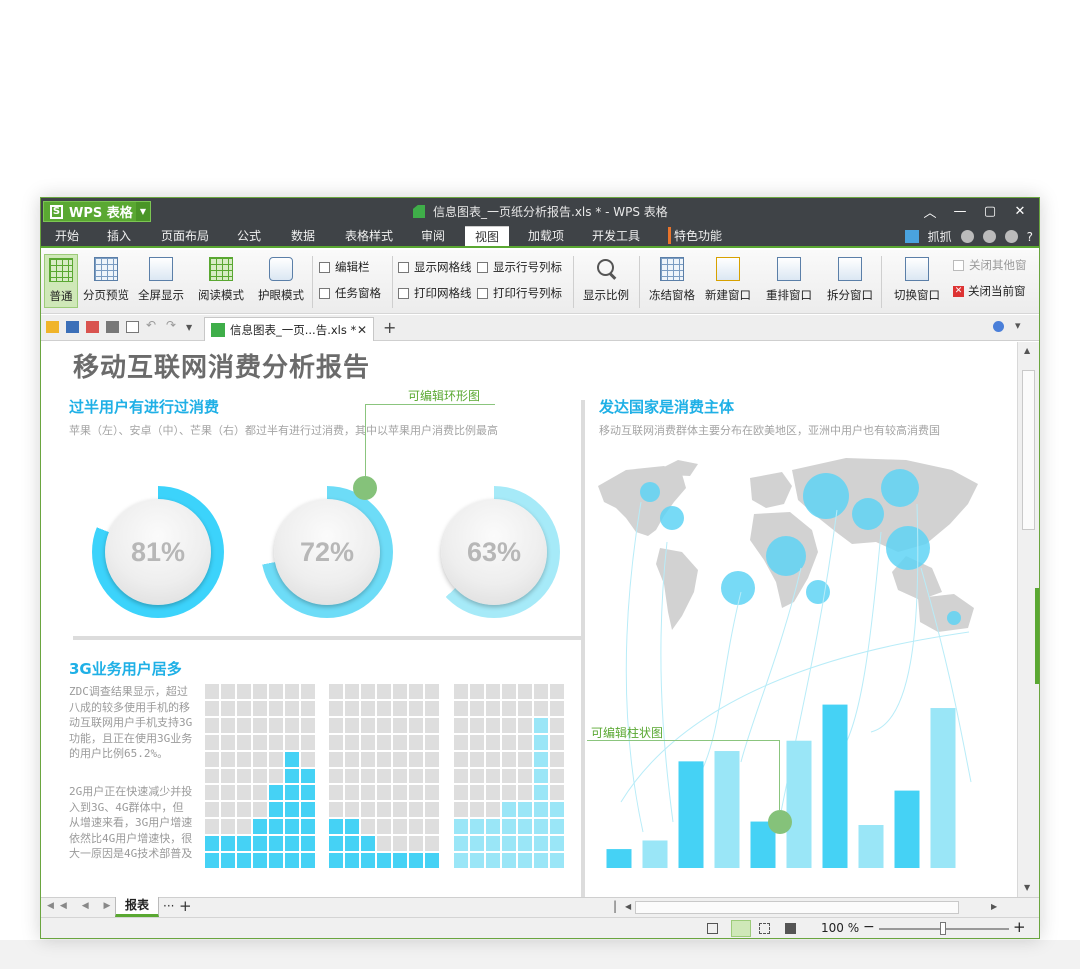  I want to click on page-break-button: 分页预览, so click(106, 281).